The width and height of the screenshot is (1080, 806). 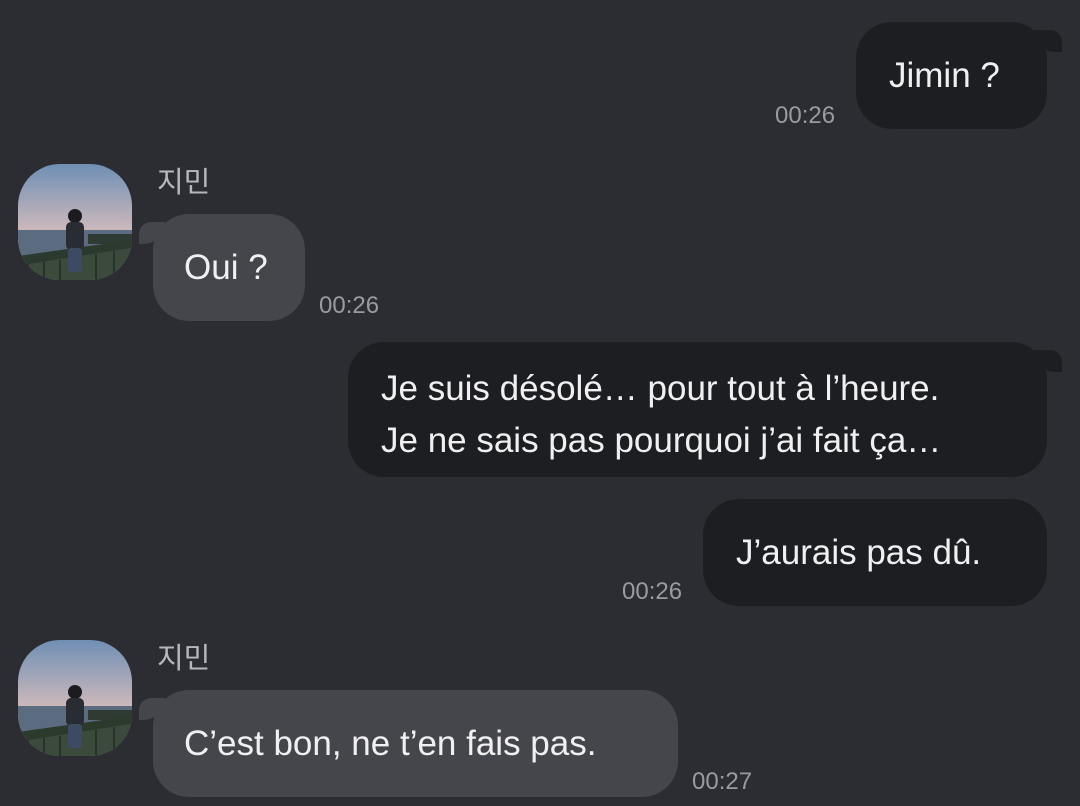 What do you see at coordinates (660, 388) in the screenshot?
I see `message-text-line: Je suis désolé… pour tout à l’heure.` at bounding box center [660, 388].